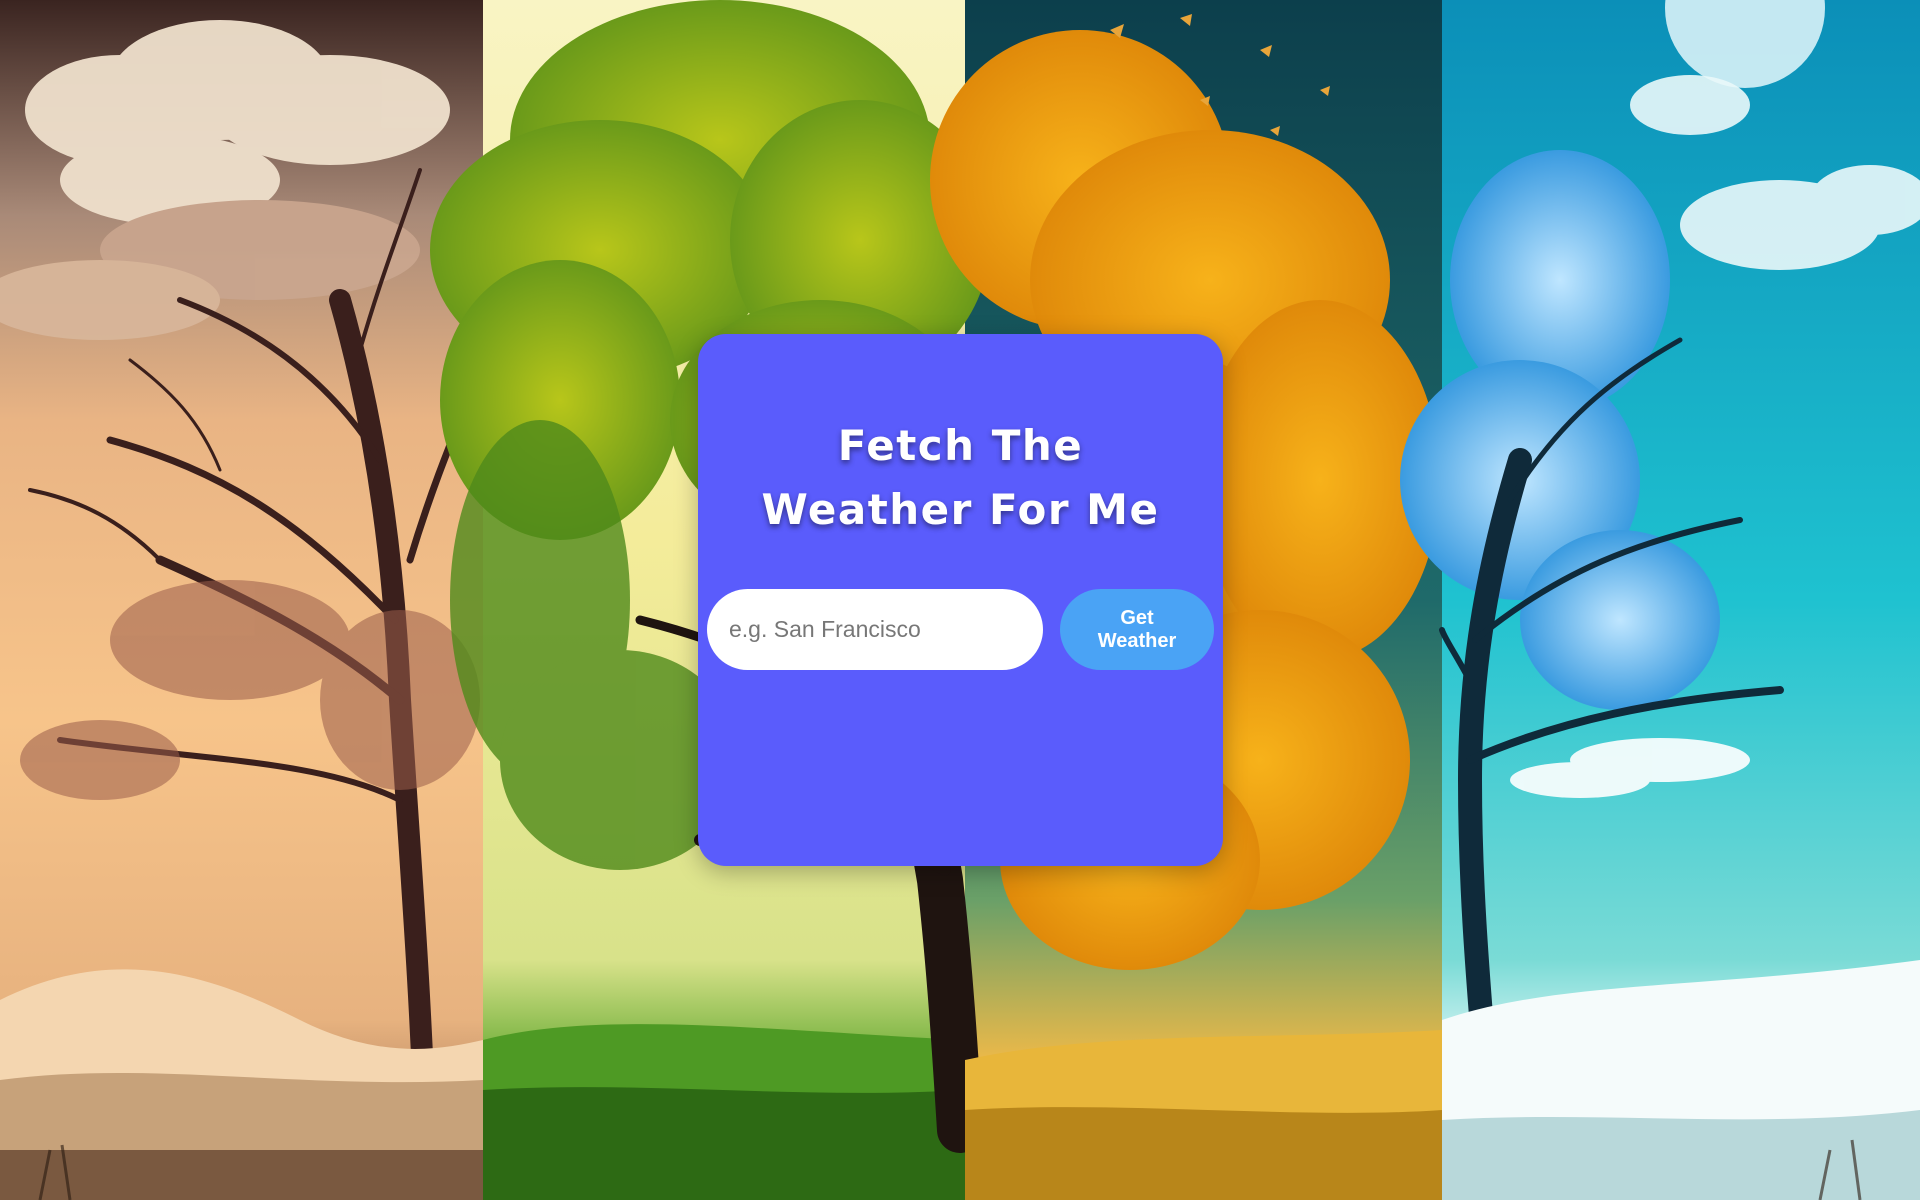  I want to click on title-line-2: Weather For Me, so click(960, 509).